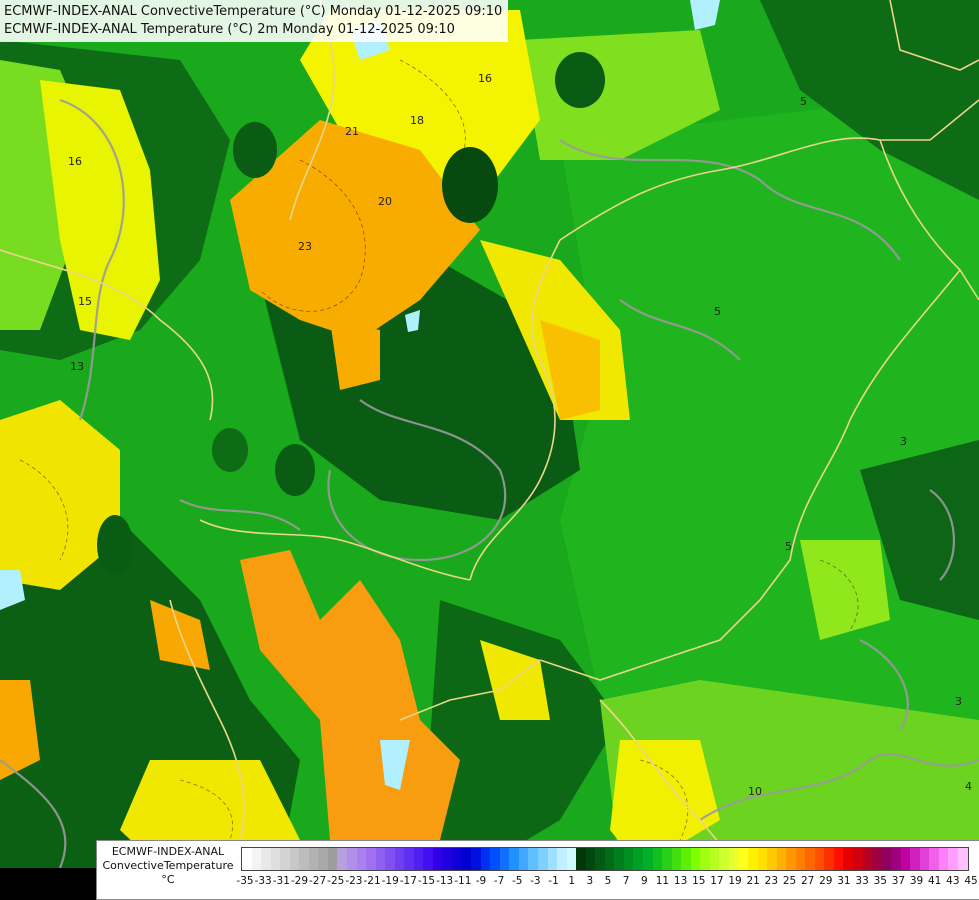 The width and height of the screenshot is (979, 900). Describe the element at coordinates (626, 881) in the screenshot. I see `legend-tick-label: 7` at that location.